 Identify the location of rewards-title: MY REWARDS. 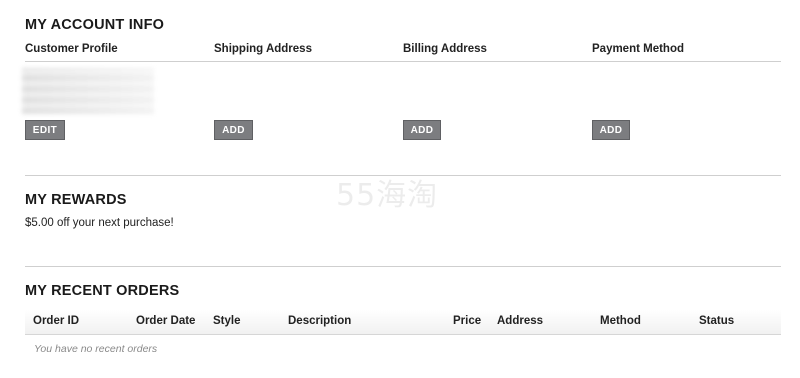
(76, 200).